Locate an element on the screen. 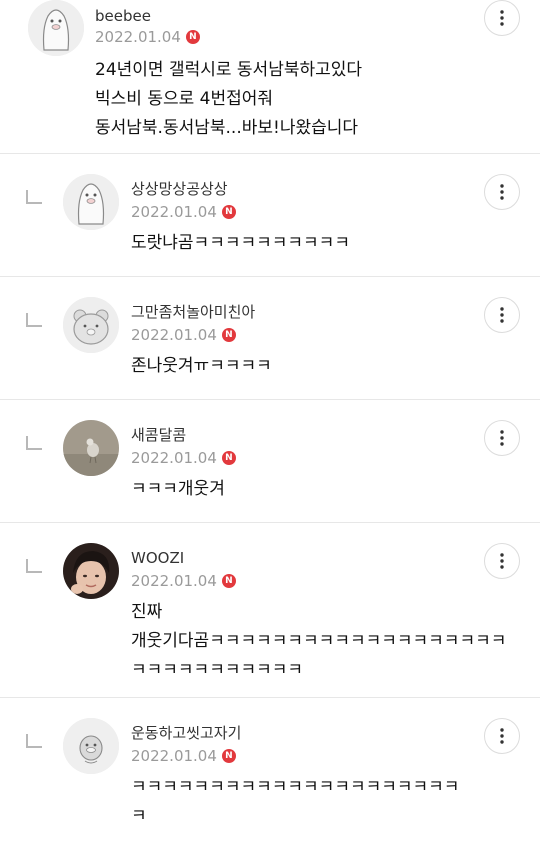  comment-text: 도랏냐곰ㅋㅋㅋㅋㅋㅋㅋㅋㅋㅋ is located at coordinates (240, 243).